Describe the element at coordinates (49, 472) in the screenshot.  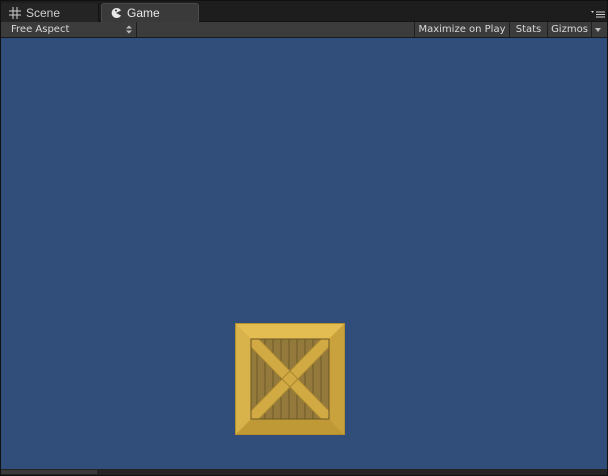
I see `scrollbar-thumb` at that location.